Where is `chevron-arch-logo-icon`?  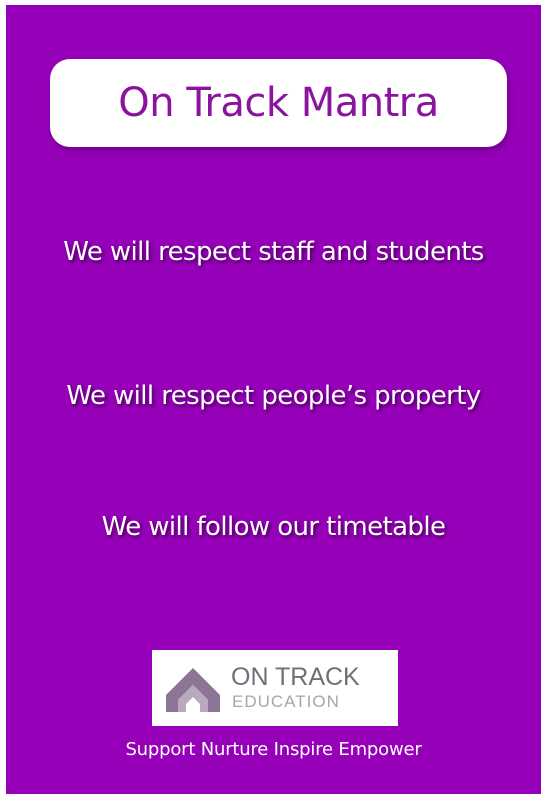 chevron-arch-logo-icon is located at coordinates (193, 690).